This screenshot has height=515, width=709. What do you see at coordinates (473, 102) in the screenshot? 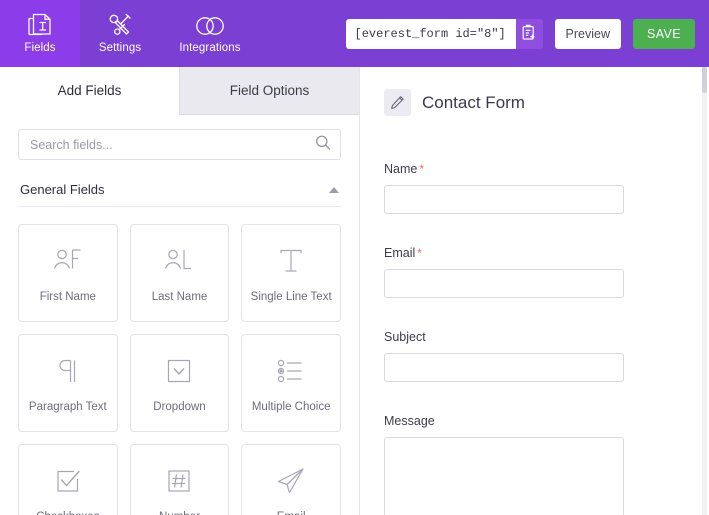
I see `page-title: Contact Form` at bounding box center [473, 102].